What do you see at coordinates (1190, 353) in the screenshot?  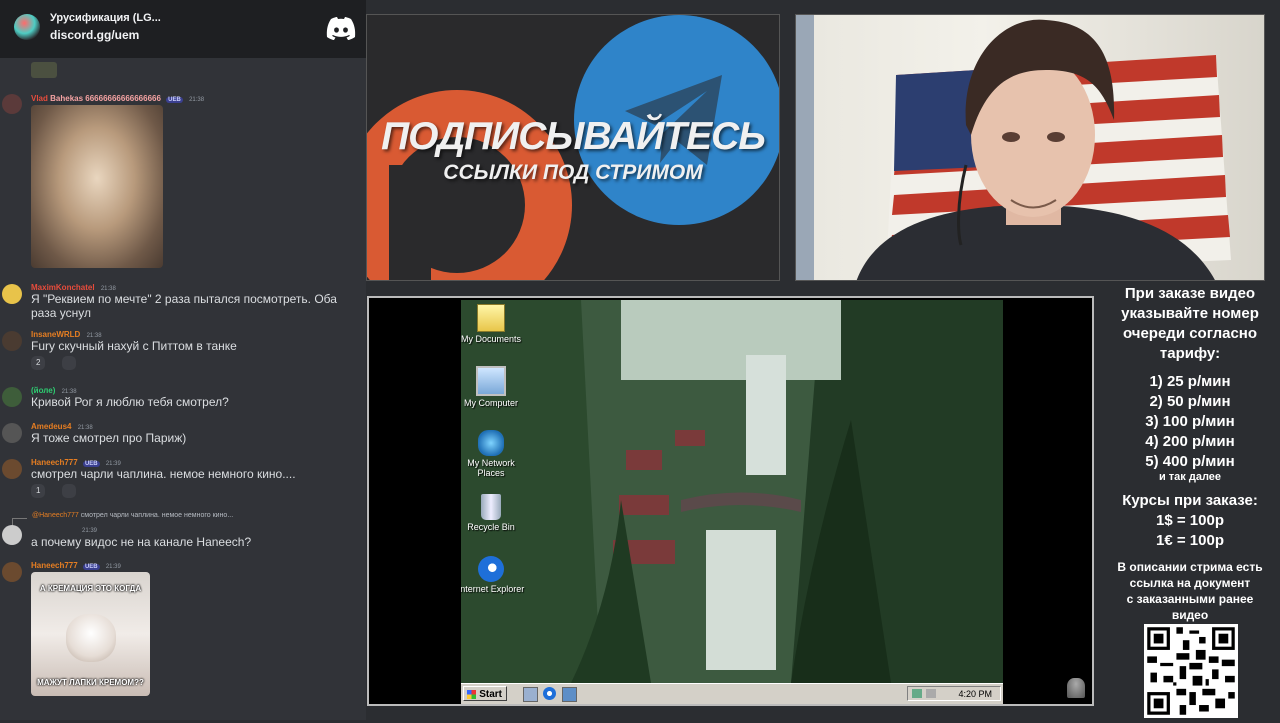 I see `info-heading: тарифу:` at bounding box center [1190, 353].